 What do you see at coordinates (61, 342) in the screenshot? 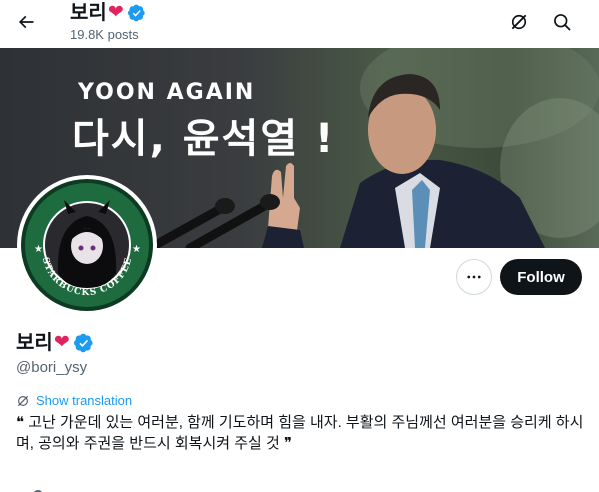
I see `profile-heart: ❤` at bounding box center [61, 342].